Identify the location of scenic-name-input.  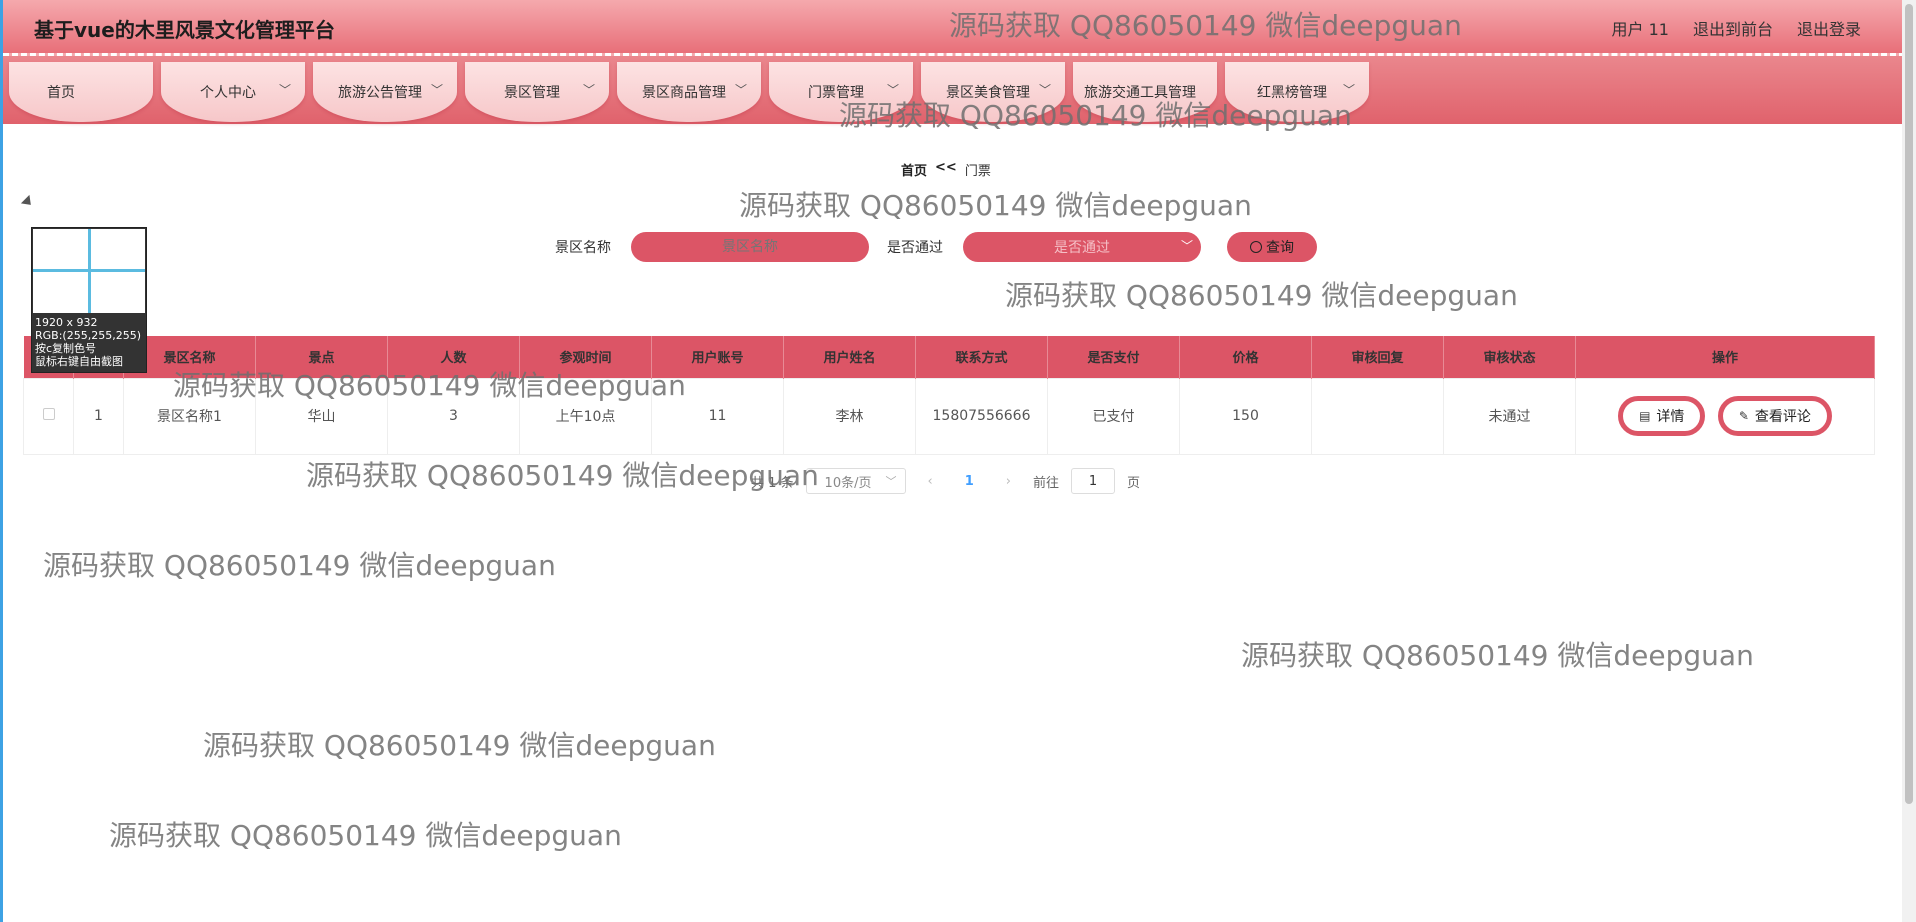
(750, 247).